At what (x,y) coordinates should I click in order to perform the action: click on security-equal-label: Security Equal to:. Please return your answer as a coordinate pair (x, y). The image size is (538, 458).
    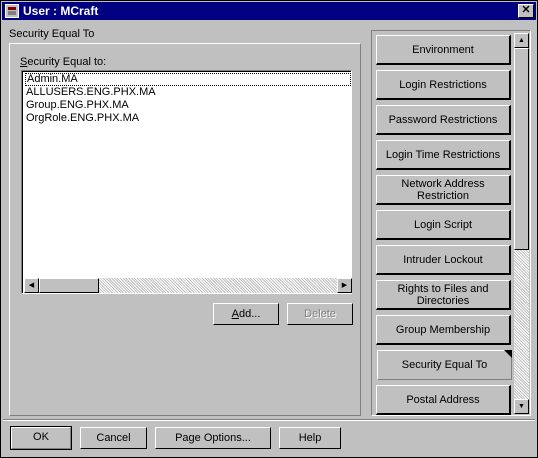
    Looking at the image, I should click on (63, 62).